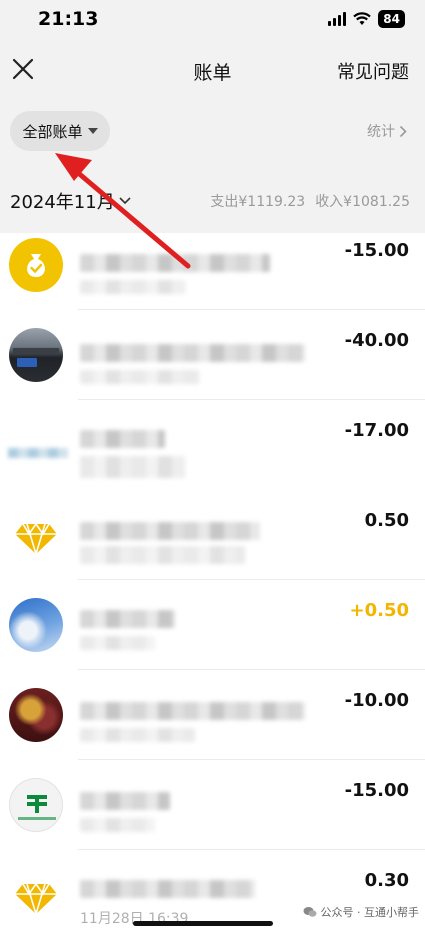 This screenshot has width=425, height=933. Describe the element at coordinates (36, 625) in the screenshot. I see `sky-photo-avatar` at that location.